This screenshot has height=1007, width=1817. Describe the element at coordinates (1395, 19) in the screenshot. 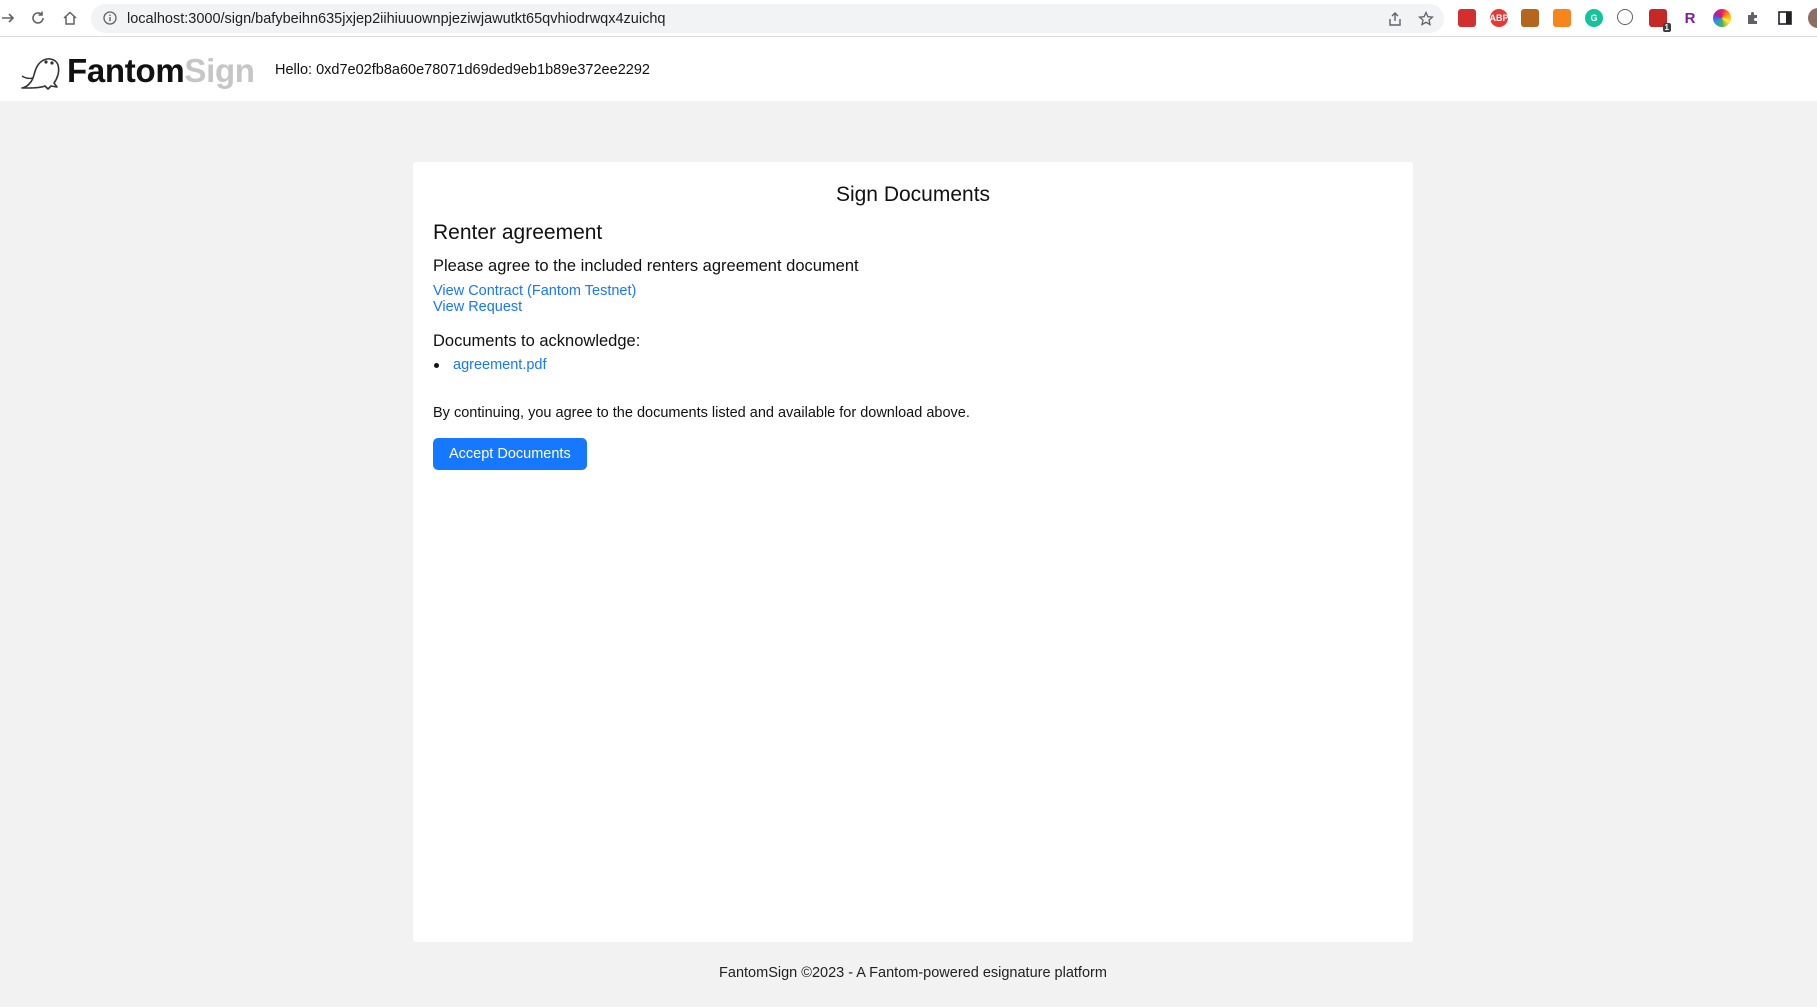

I see `share-icon` at that location.